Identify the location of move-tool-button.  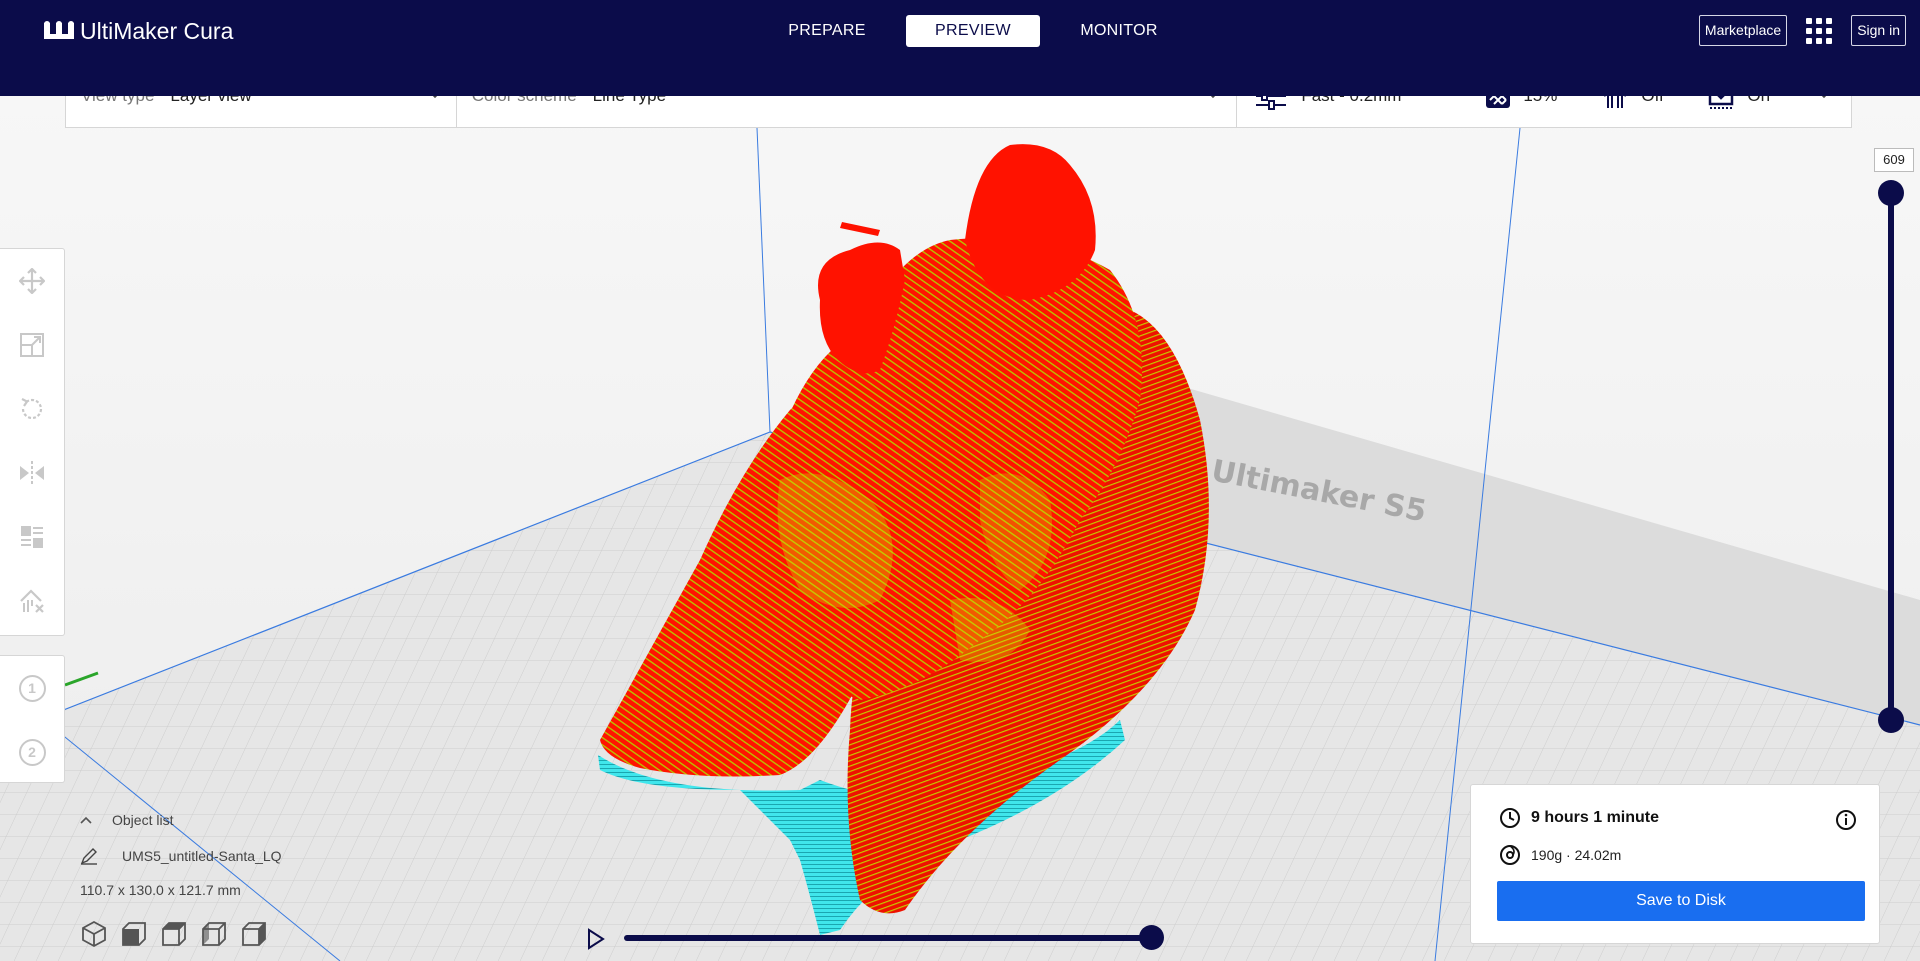
(32, 281).